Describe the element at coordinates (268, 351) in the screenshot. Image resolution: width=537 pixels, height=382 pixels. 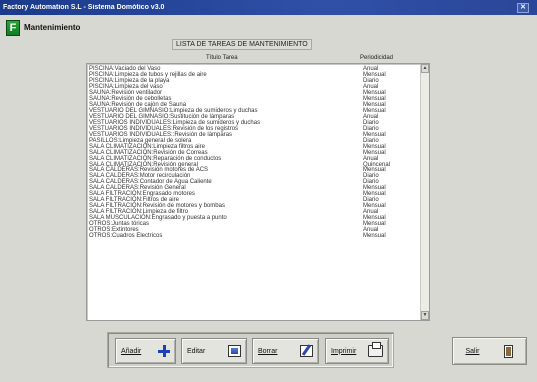
I see `delete-button-label: Borrar` at that location.